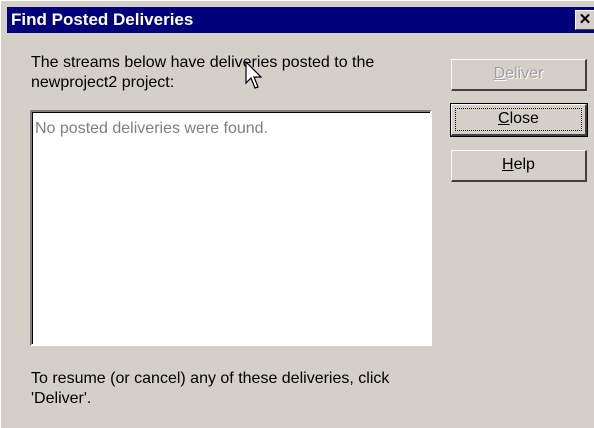 The width and height of the screenshot is (594, 428). I want to click on close-icon: ✕, so click(584, 20).